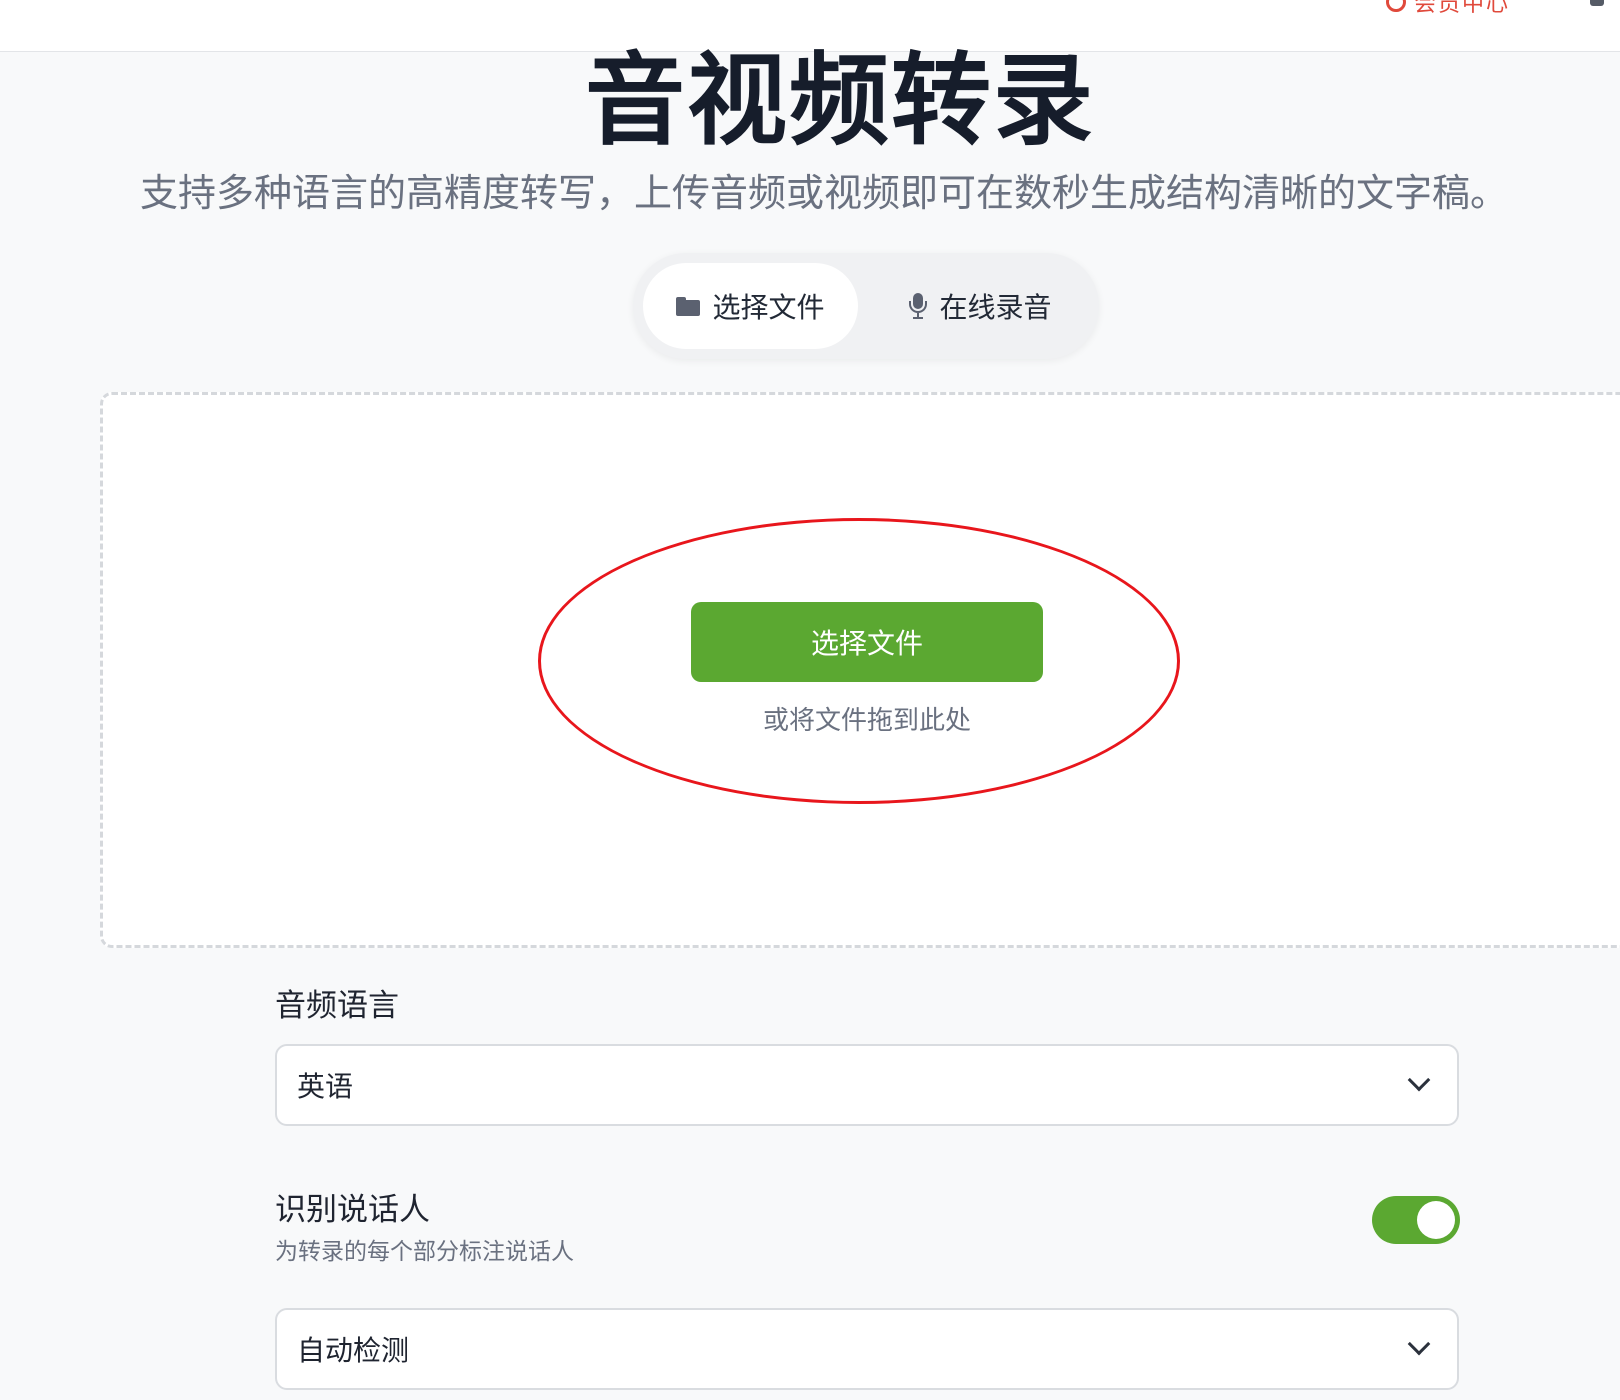 The height and width of the screenshot is (1400, 1620). What do you see at coordinates (824, 193) in the screenshot?
I see `page-subtitle: 支持多种语言的高精度转写，上传音频或视频即可在数秒生成结构清晰的文字稿。` at bounding box center [824, 193].